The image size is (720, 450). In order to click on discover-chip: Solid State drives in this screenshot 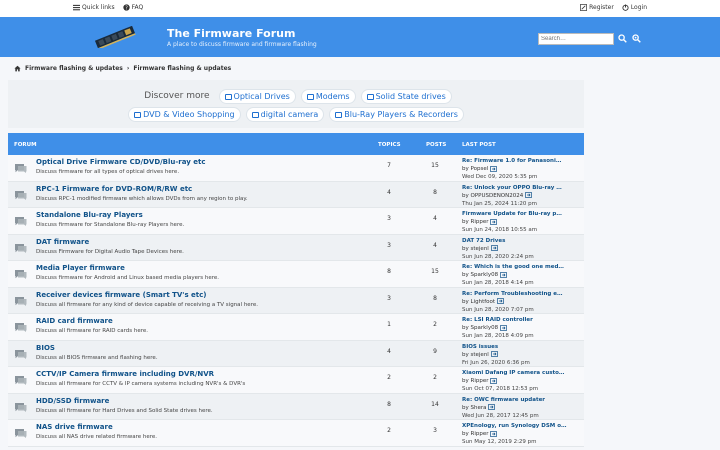, I will do `click(406, 96)`.